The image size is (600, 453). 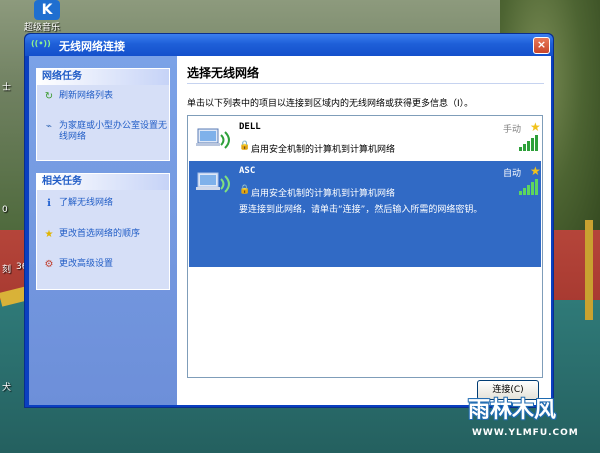 I want to click on close-icon: ×, so click(x=541, y=44).